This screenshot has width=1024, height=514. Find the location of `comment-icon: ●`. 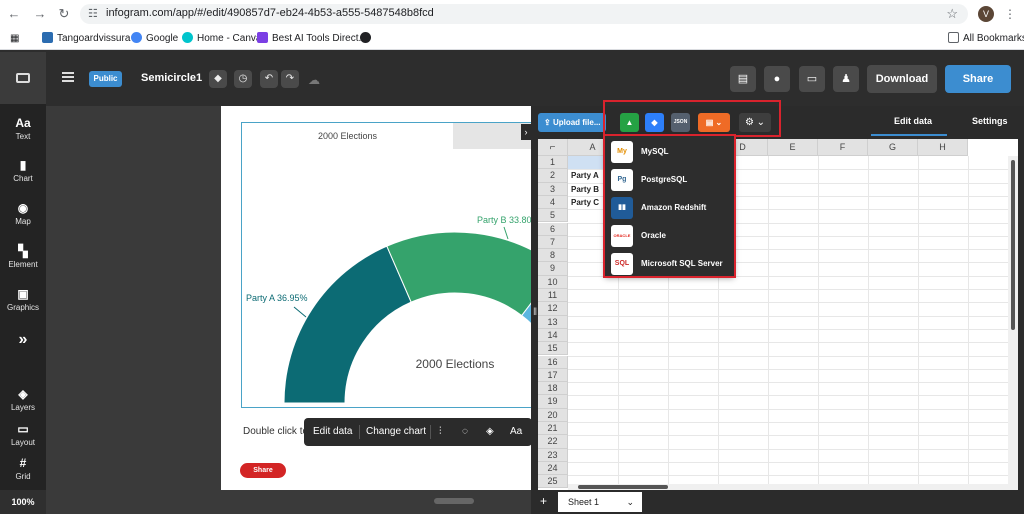

comment-icon: ● is located at coordinates (777, 79).